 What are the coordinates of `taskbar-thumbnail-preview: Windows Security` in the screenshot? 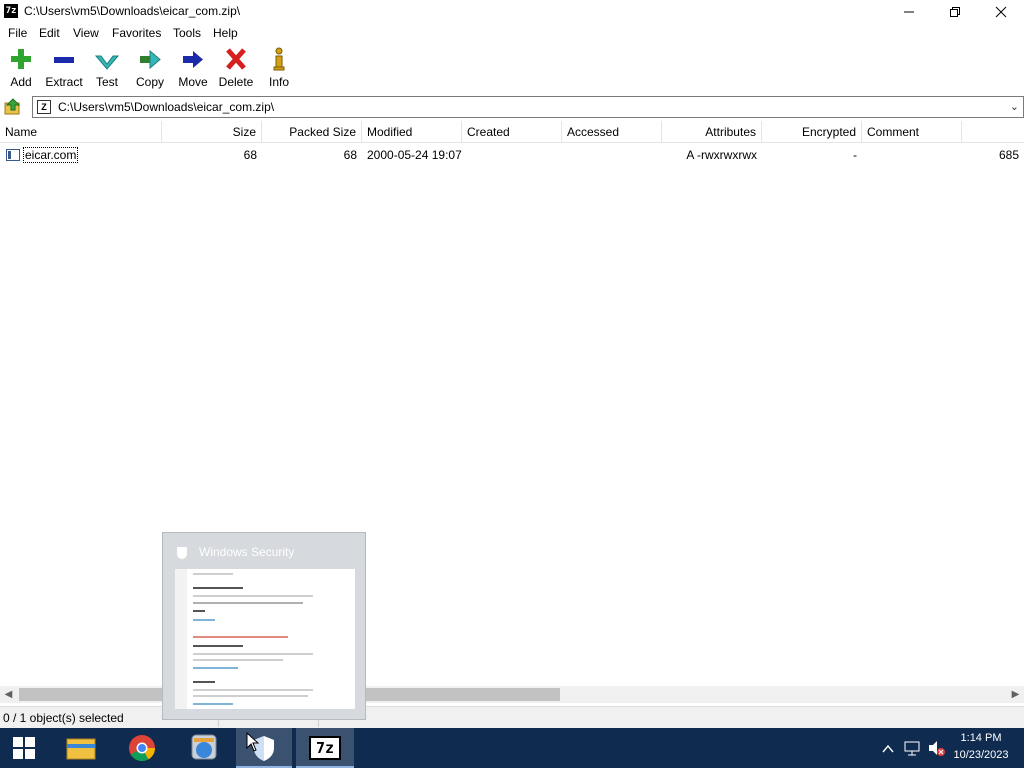 It's located at (264, 626).